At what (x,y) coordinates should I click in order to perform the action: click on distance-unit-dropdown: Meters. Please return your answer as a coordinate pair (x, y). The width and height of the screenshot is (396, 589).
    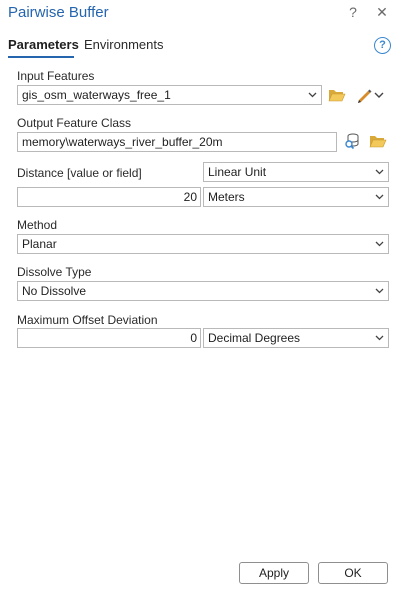
    Looking at the image, I should click on (296, 197).